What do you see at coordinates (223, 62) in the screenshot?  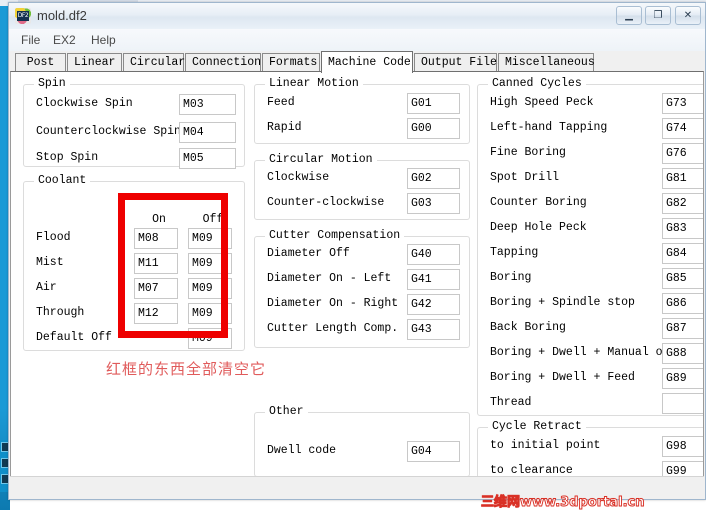 I see `tab-connection: Connection` at bounding box center [223, 62].